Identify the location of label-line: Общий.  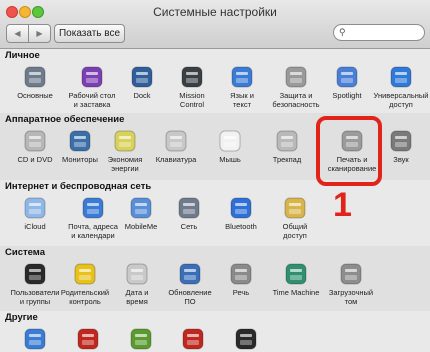
(295, 226).